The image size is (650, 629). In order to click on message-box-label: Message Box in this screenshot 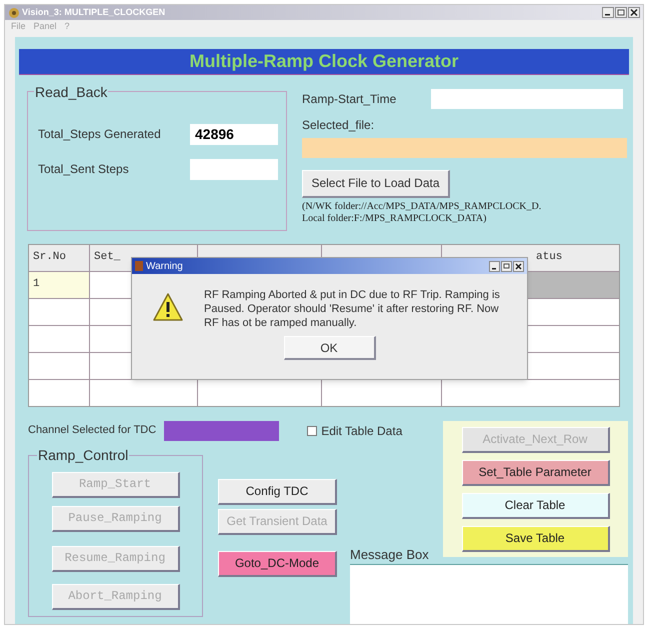, I will do `click(390, 555)`.